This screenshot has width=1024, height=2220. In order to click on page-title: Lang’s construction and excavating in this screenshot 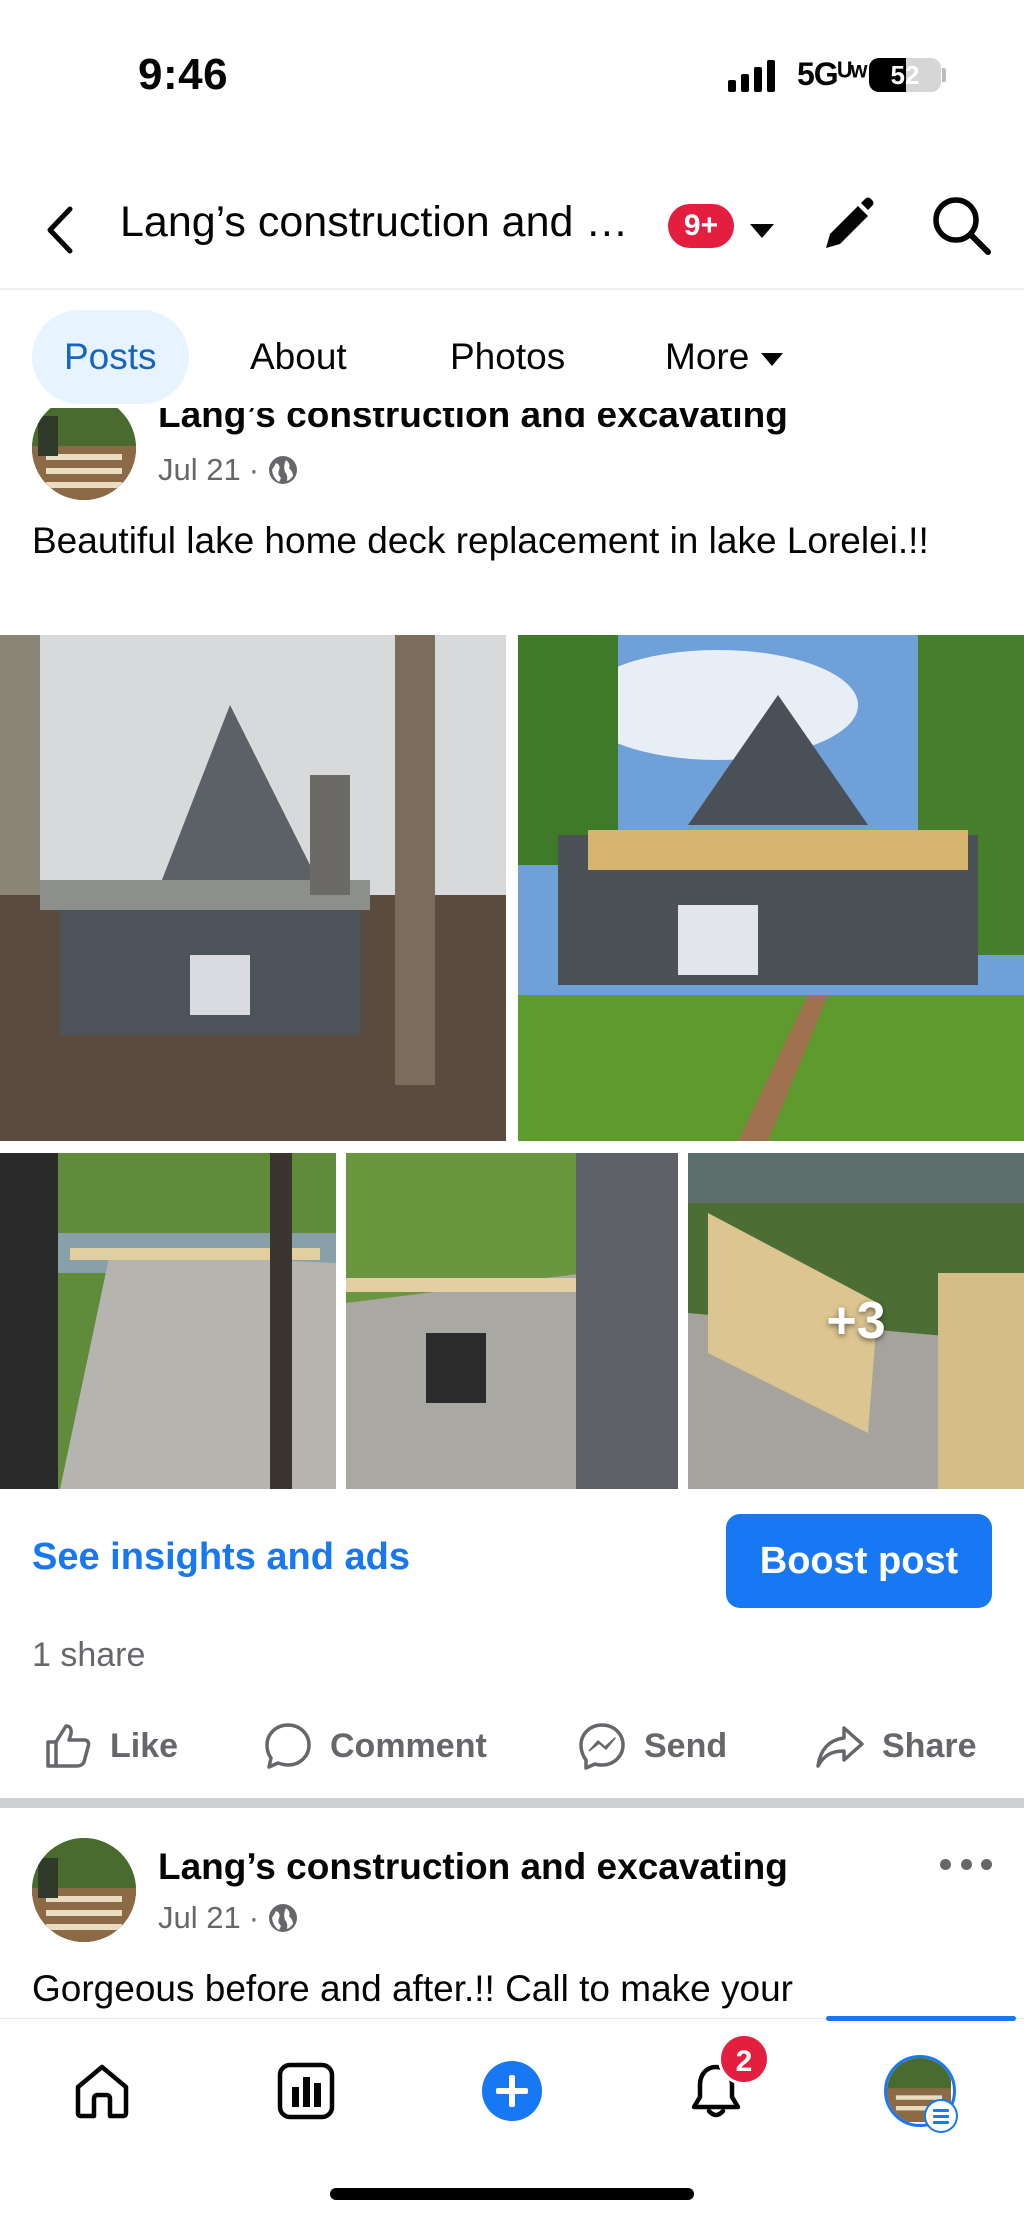, I will do `click(385, 222)`.